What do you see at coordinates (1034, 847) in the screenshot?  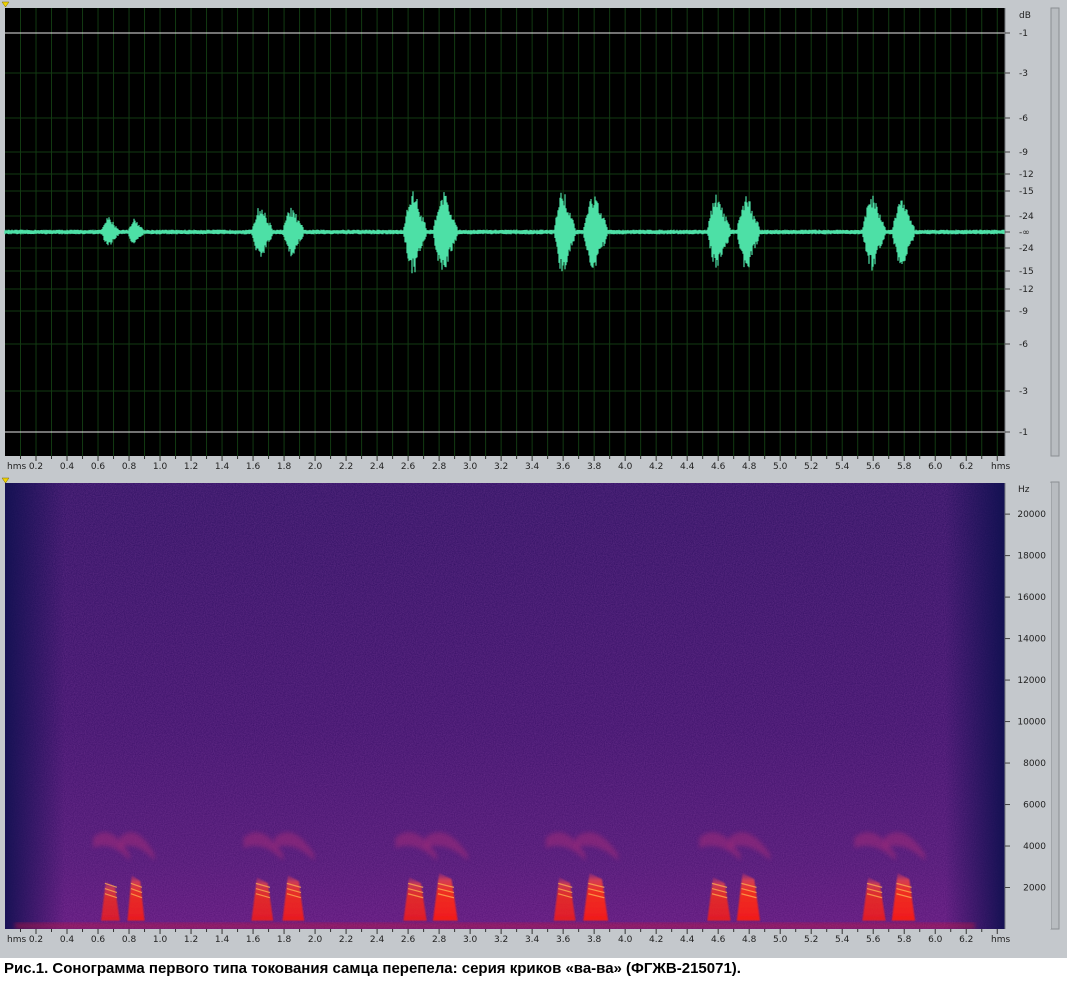 I see `hz-tick-label: 4000` at bounding box center [1034, 847].